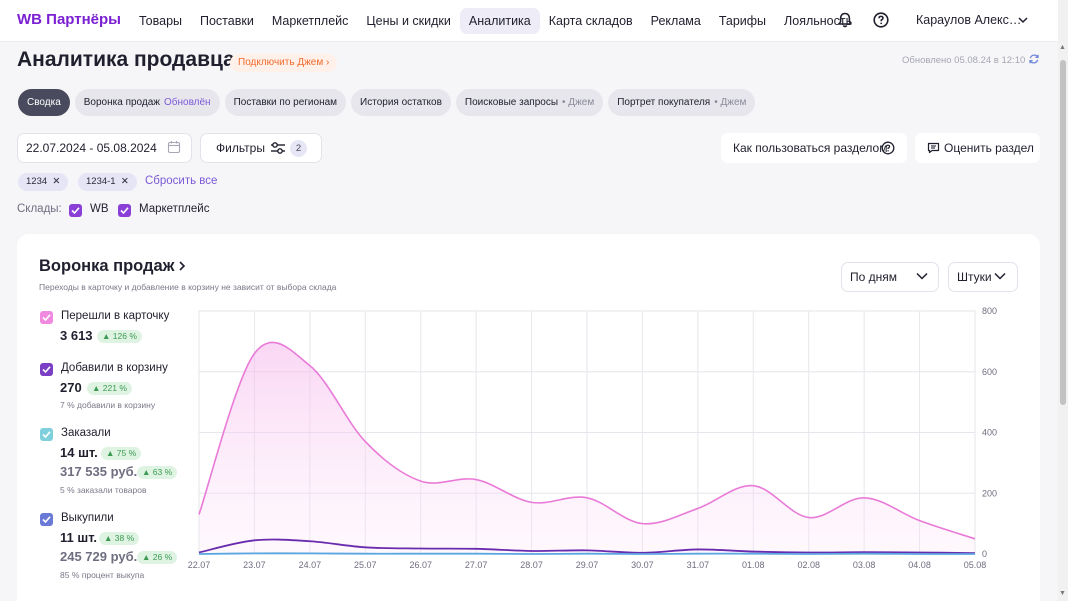  What do you see at coordinates (199, 565) in the screenshot?
I see `x-tick-label: 22.07` at bounding box center [199, 565].